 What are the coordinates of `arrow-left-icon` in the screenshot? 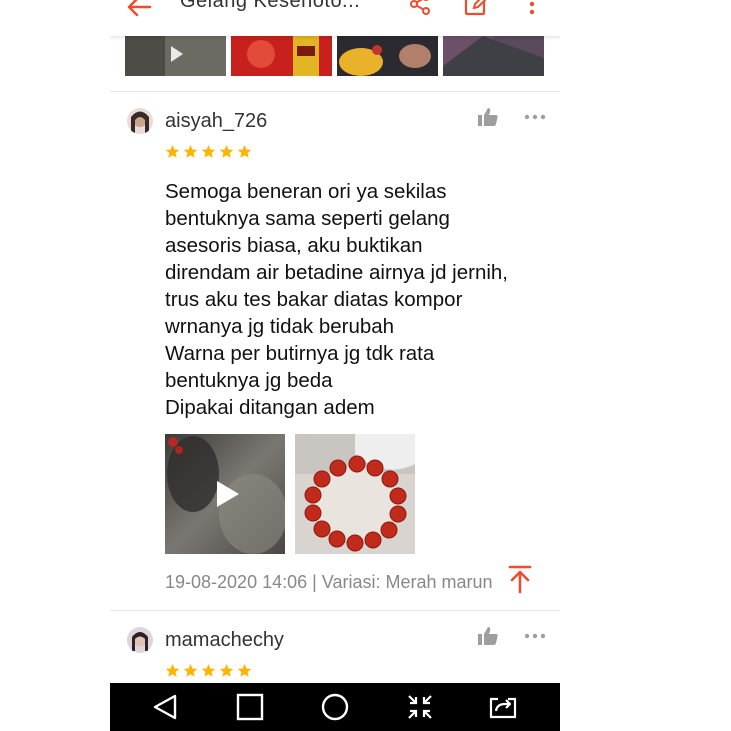 It's located at (139, 11).